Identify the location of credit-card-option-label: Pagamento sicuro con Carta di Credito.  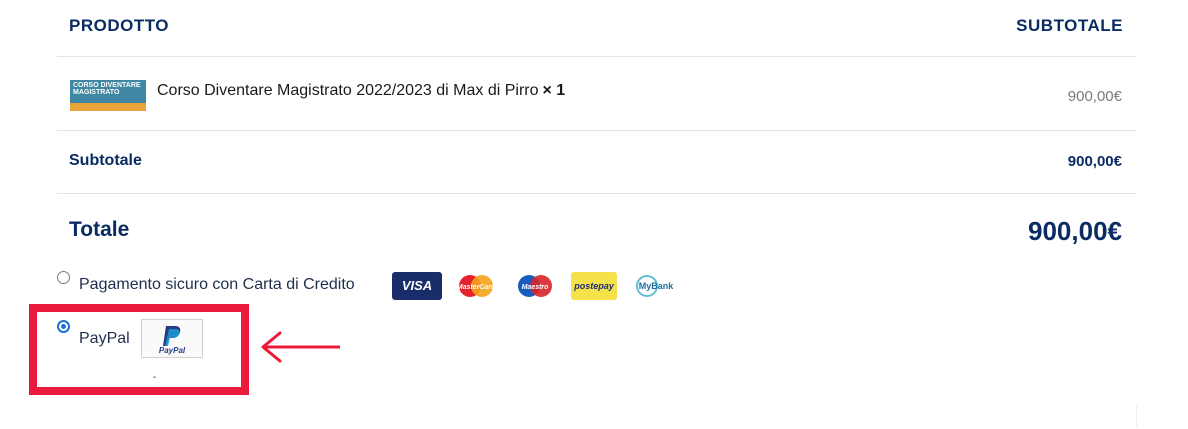
(217, 285).